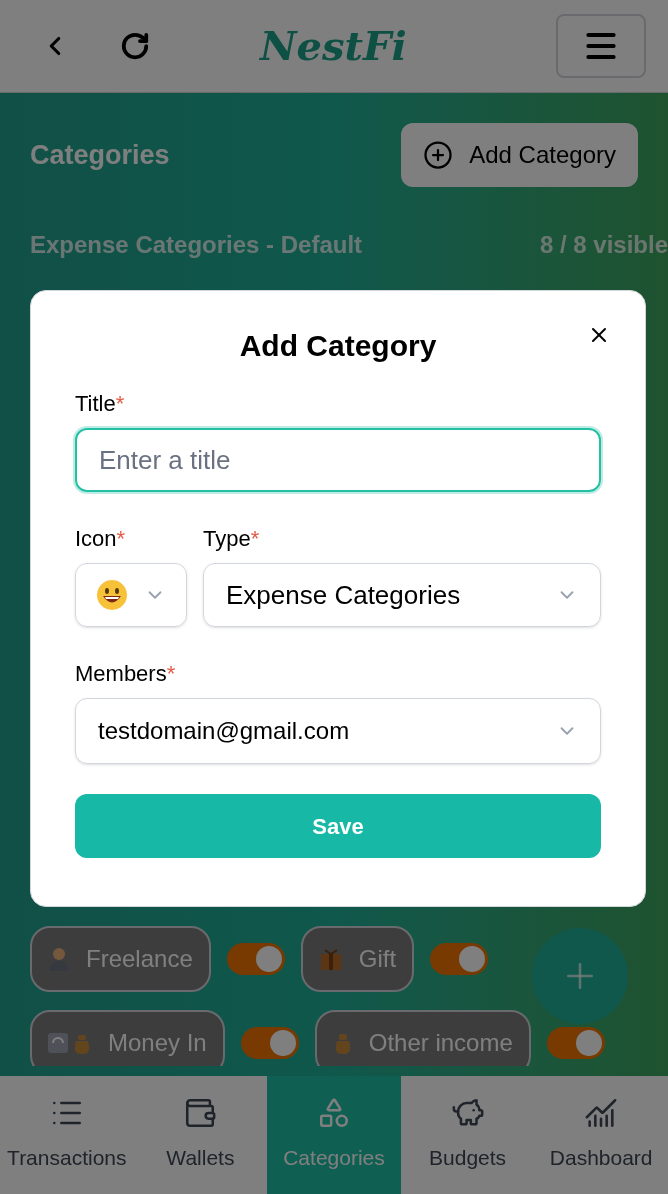 The height and width of the screenshot is (1194, 668). I want to click on field-label: Title, so click(95, 404).